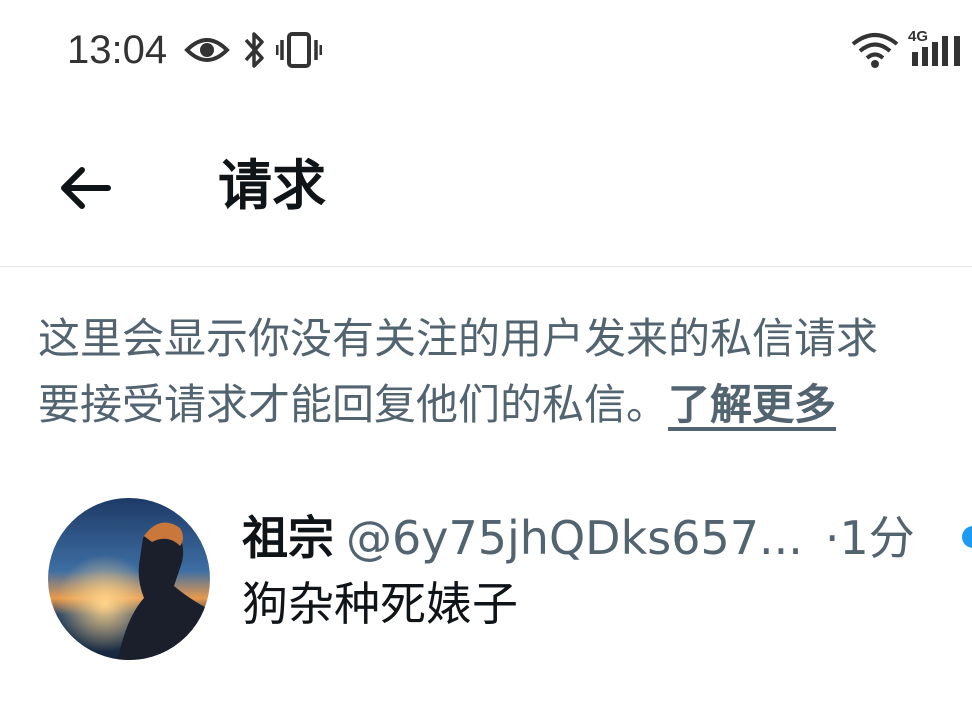  What do you see at coordinates (936, 49) in the screenshot?
I see `signal-4g-icon: 4G` at bounding box center [936, 49].